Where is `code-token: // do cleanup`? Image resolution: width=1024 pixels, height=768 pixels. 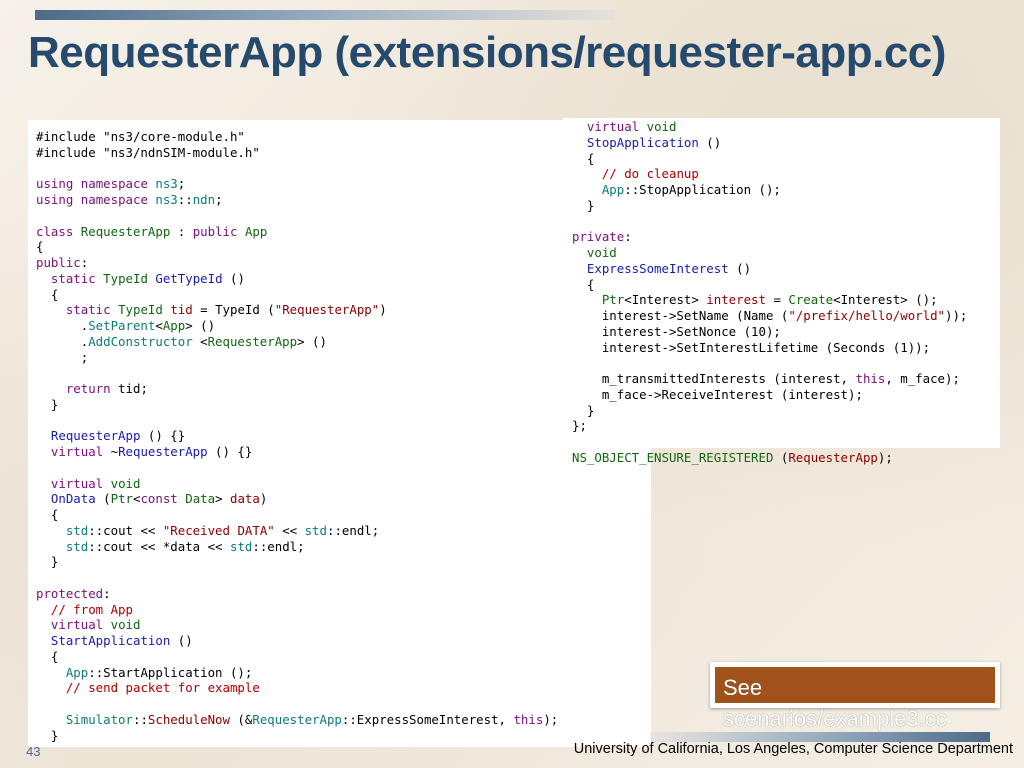 code-token: // do cleanup is located at coordinates (650, 174).